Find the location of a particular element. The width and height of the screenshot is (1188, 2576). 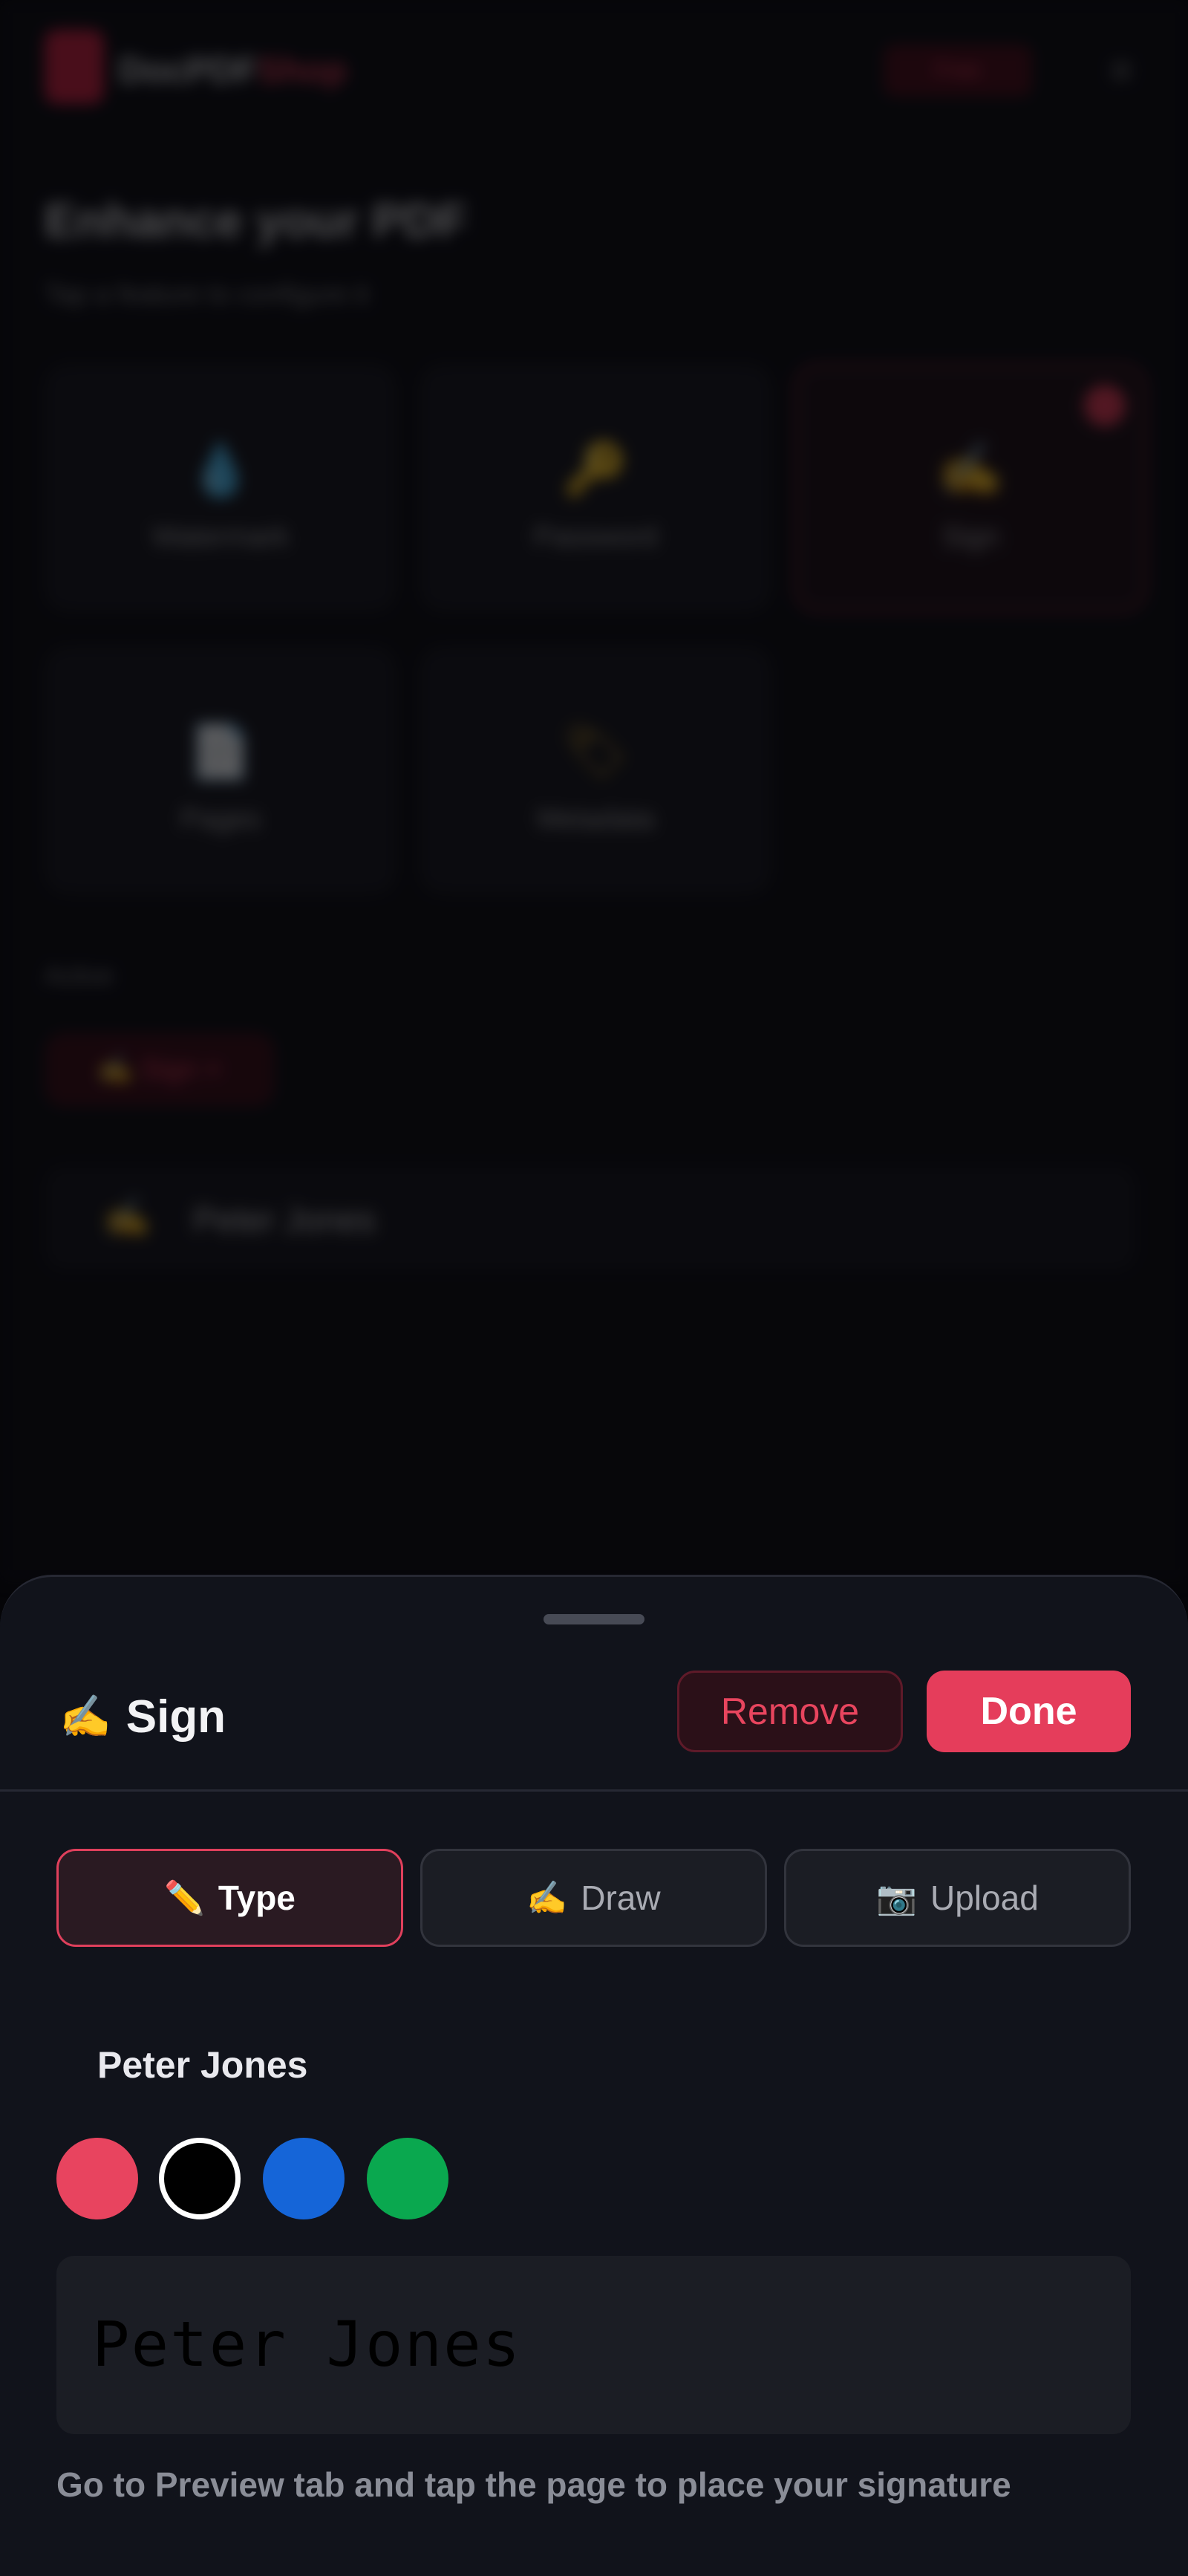

signature-preview-text: Peter Jones is located at coordinates (307, 2345).